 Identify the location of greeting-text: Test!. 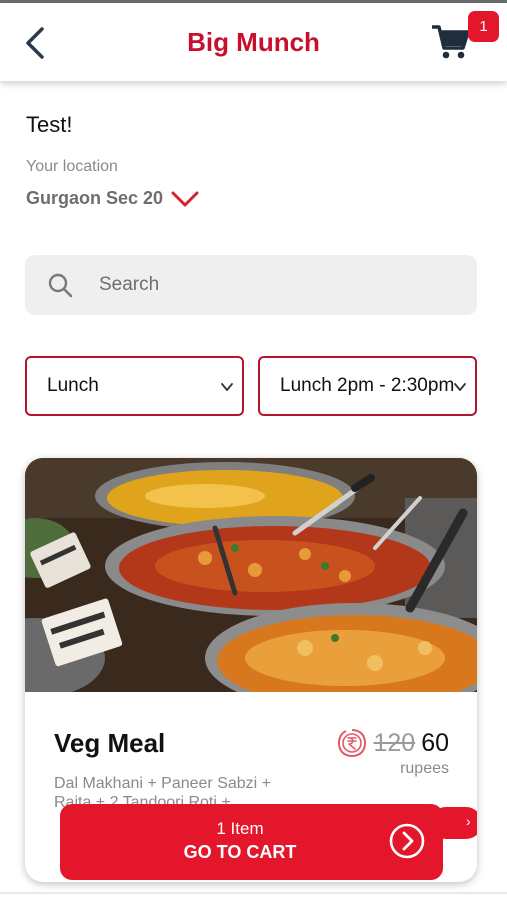
(49, 124).